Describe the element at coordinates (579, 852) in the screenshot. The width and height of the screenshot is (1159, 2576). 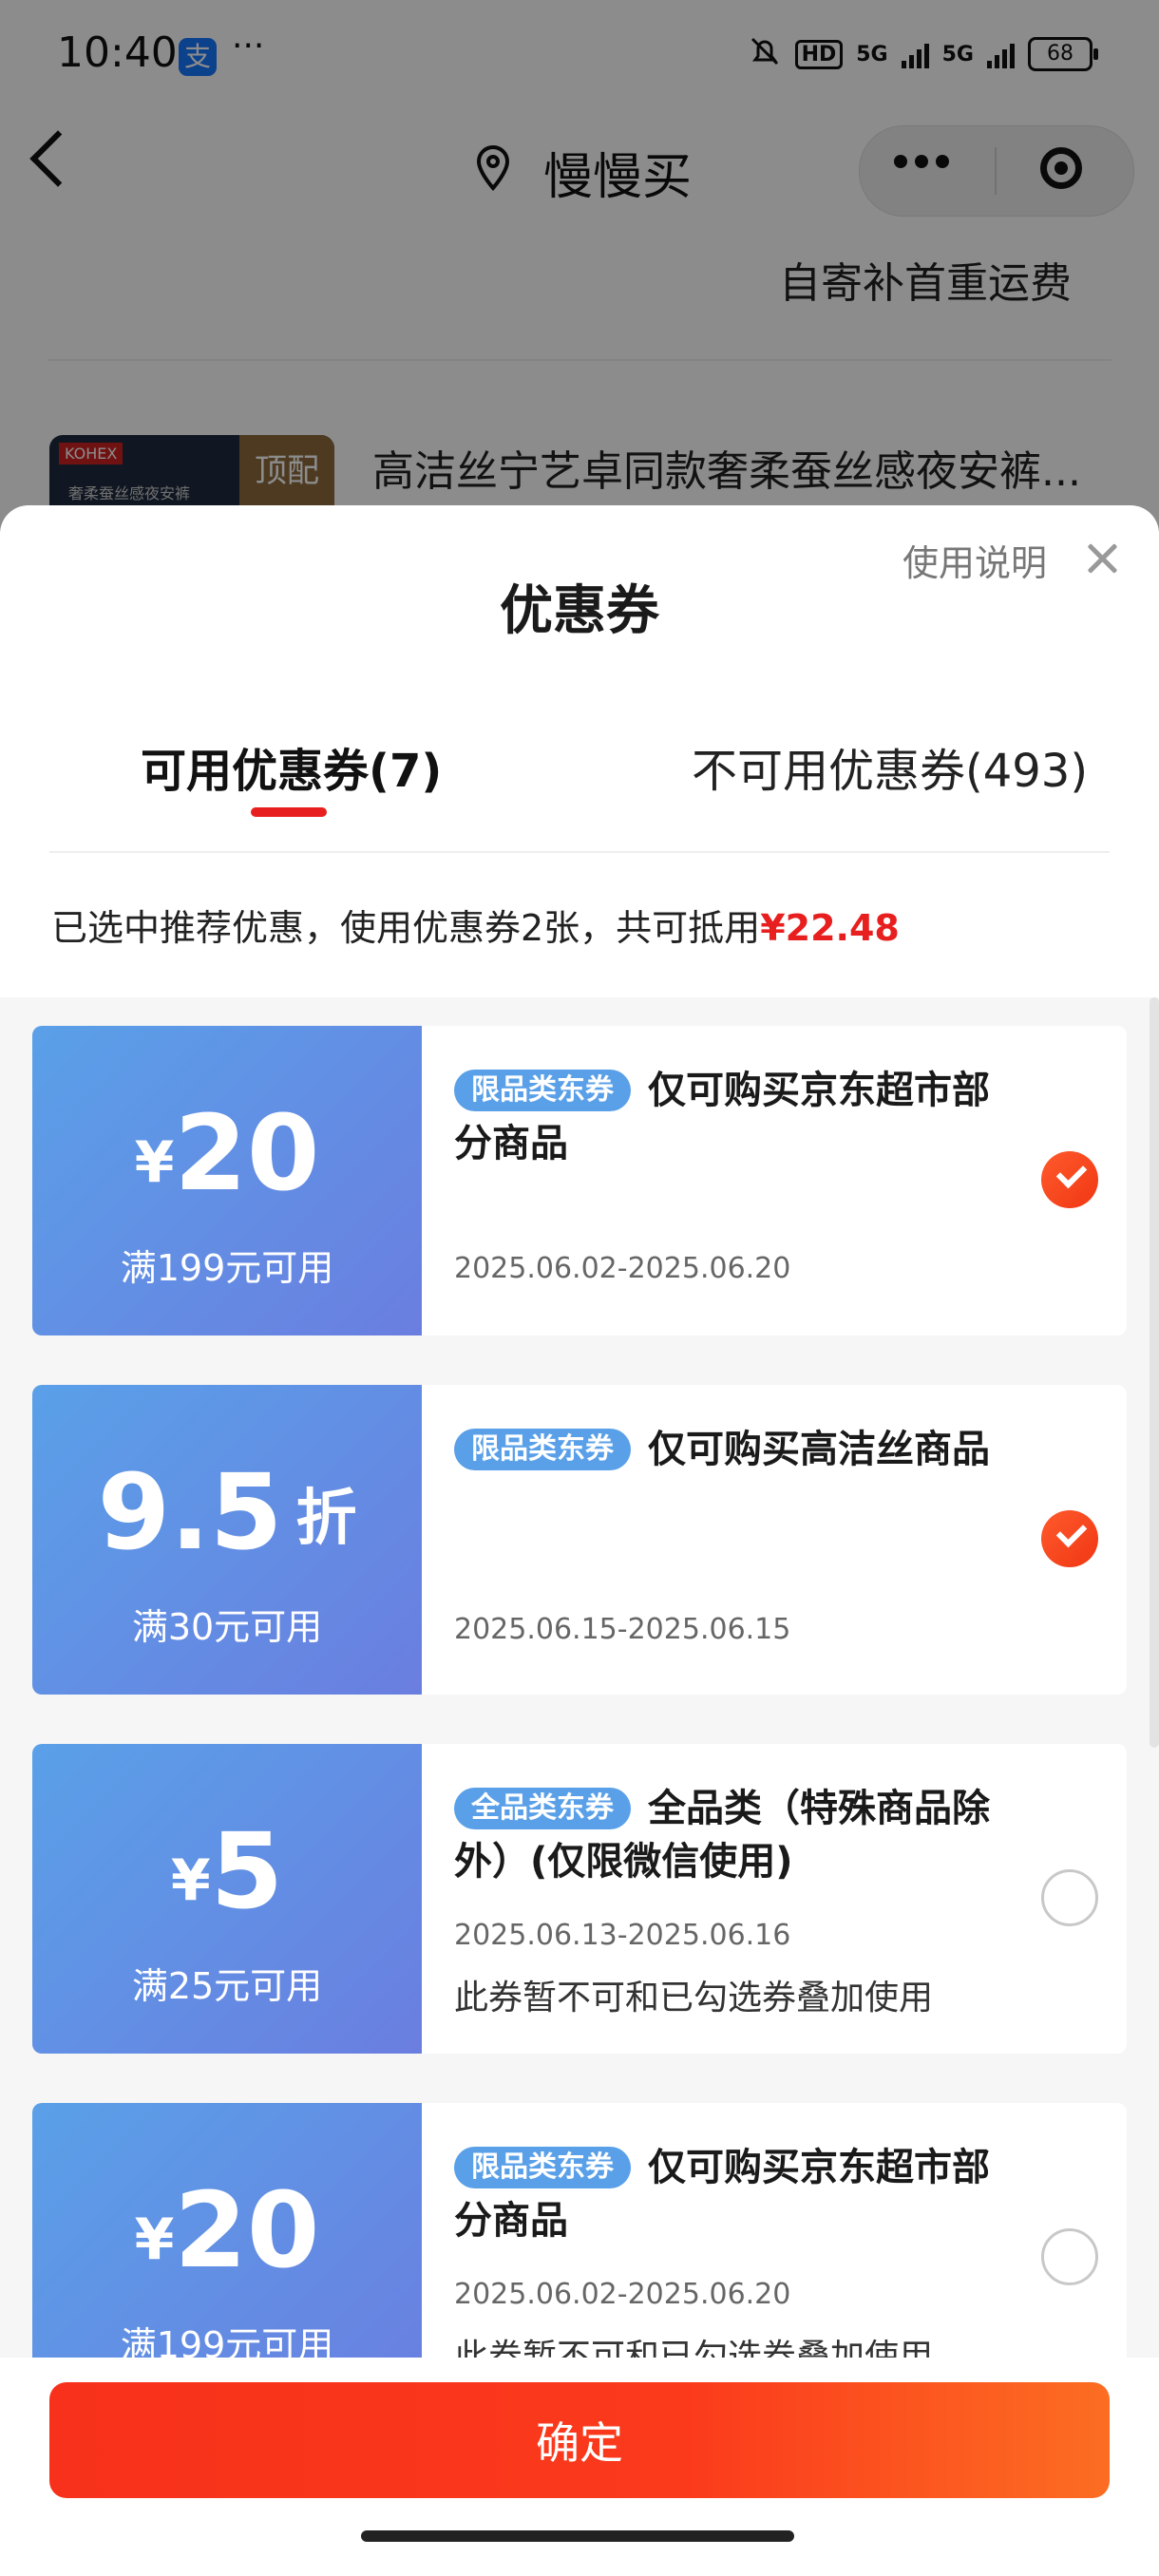
I see `tabs-divider` at that location.